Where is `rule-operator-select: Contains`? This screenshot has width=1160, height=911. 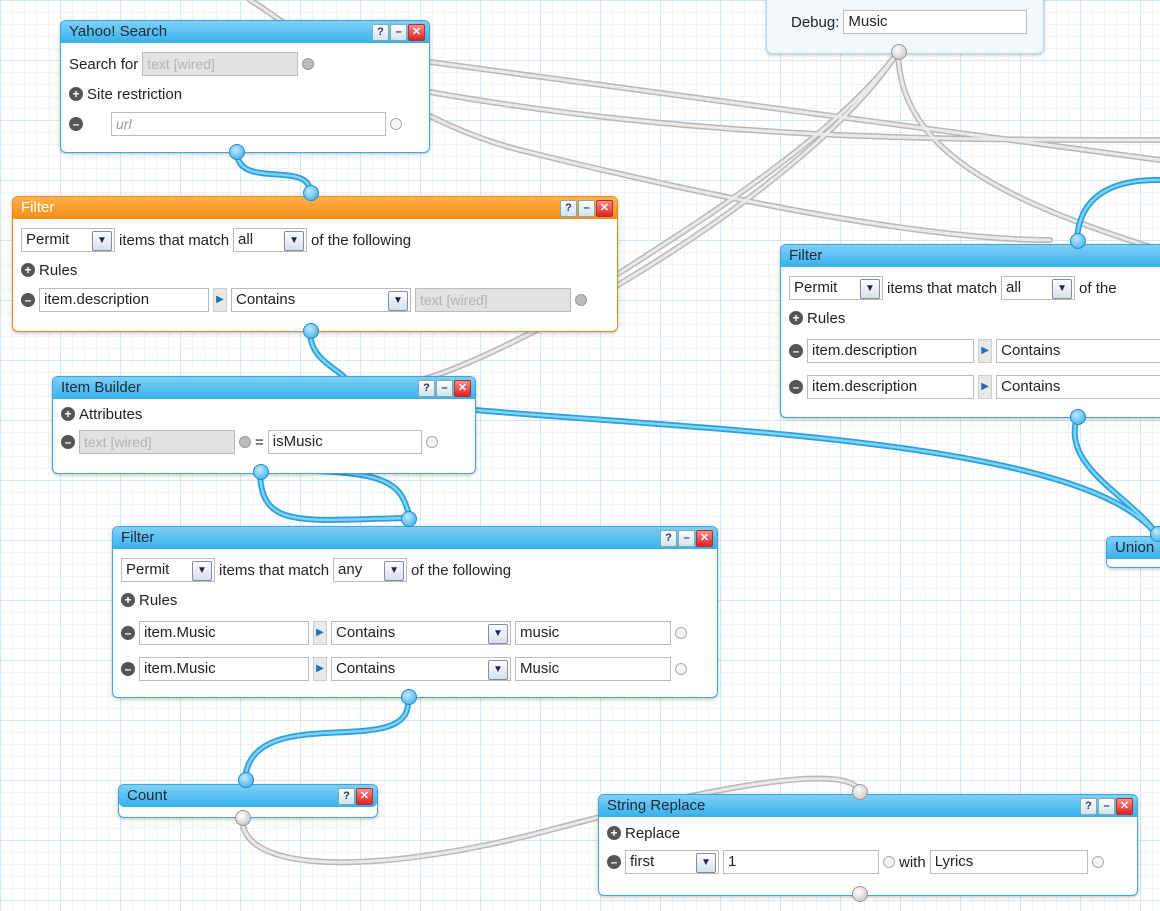
rule-operator-select: Contains is located at coordinates (1078, 387).